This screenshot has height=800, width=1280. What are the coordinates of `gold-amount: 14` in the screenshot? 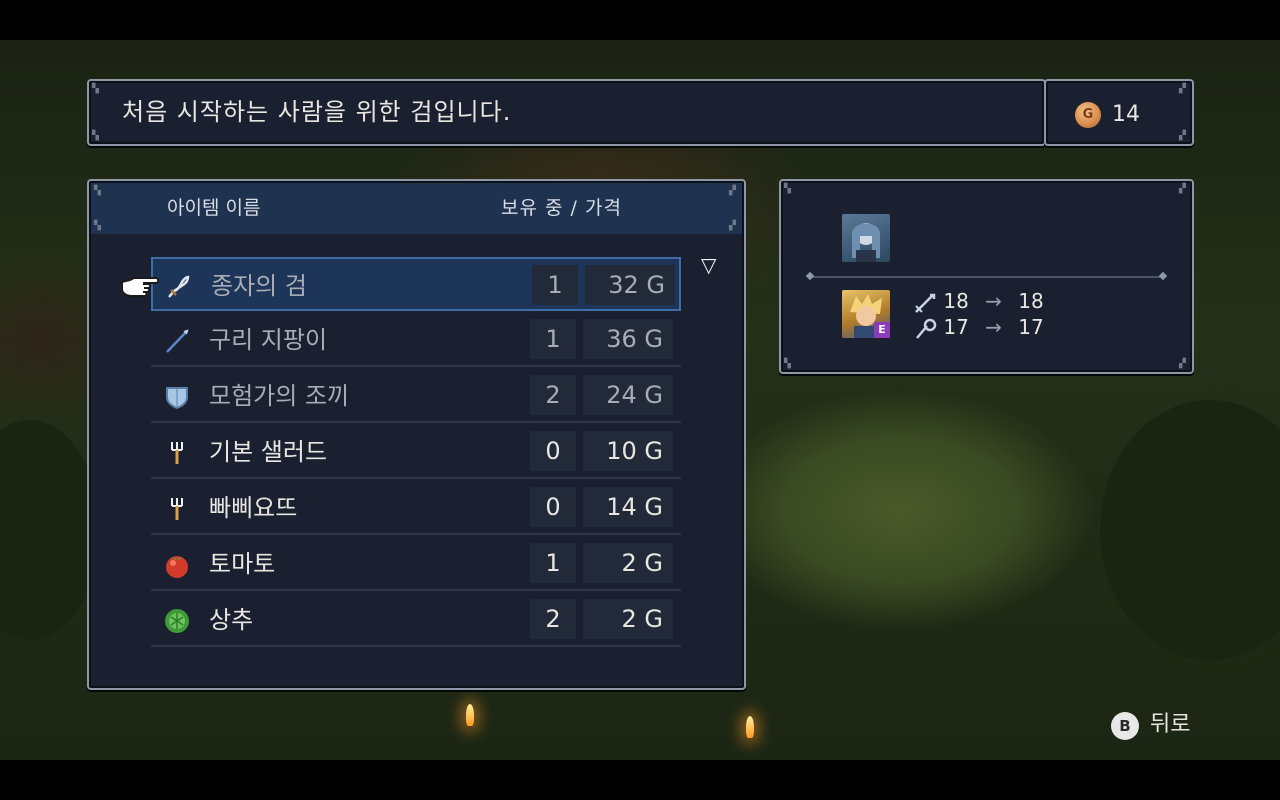 It's located at (1126, 114).